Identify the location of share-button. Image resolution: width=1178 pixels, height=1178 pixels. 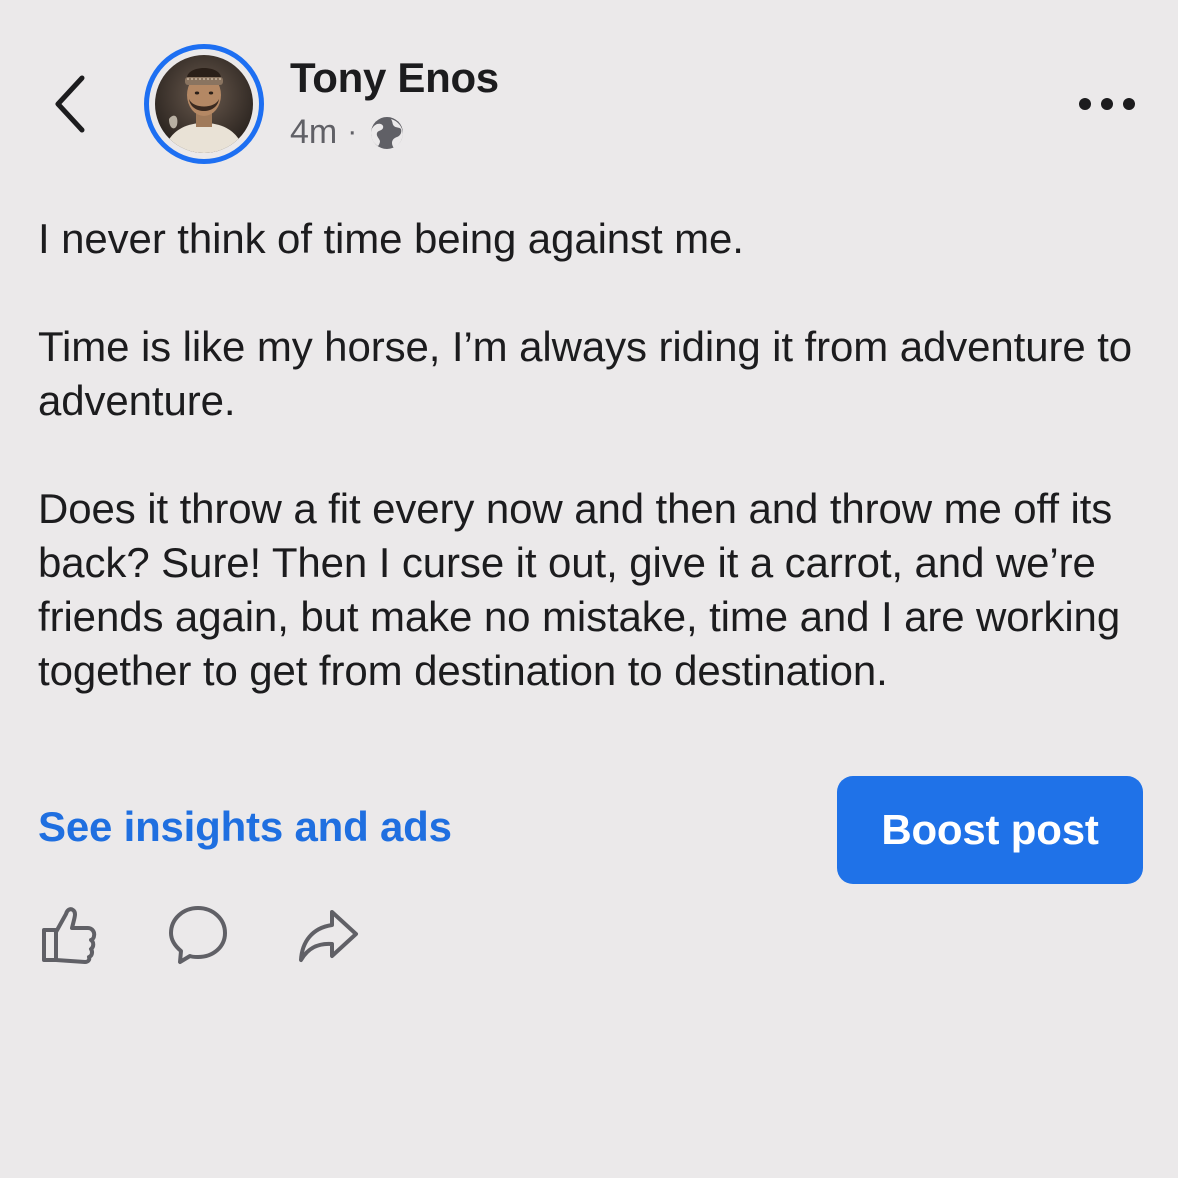
(328, 934).